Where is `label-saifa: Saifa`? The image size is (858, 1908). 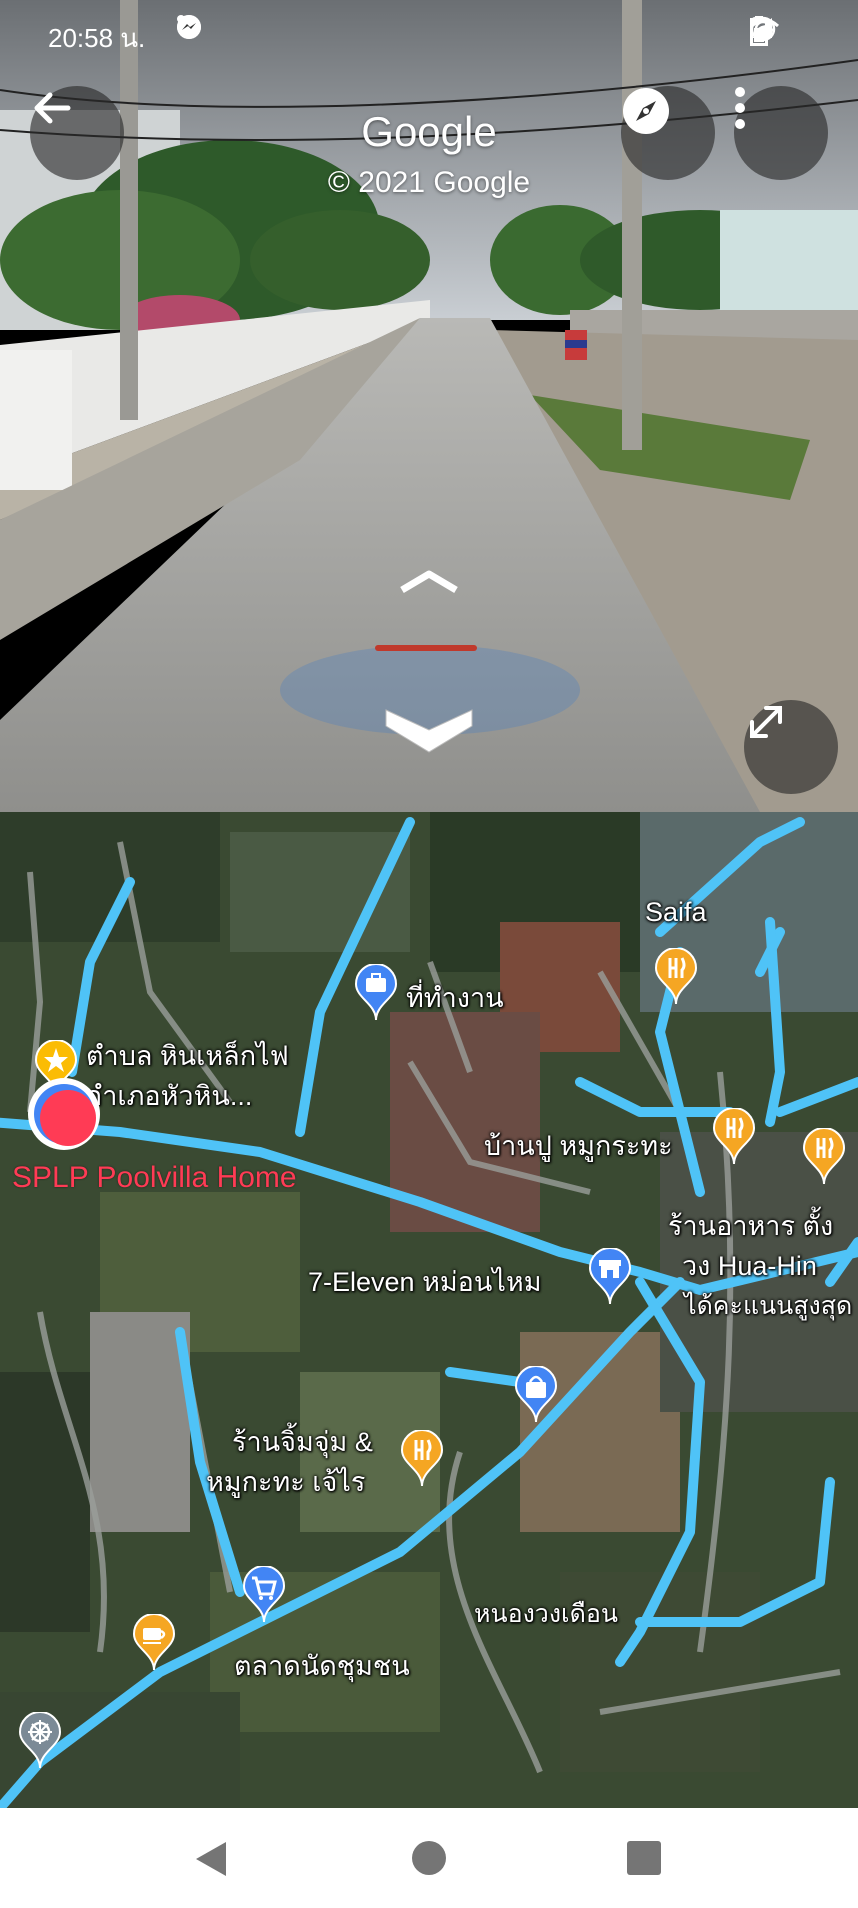 label-saifa: Saifa is located at coordinates (676, 912).